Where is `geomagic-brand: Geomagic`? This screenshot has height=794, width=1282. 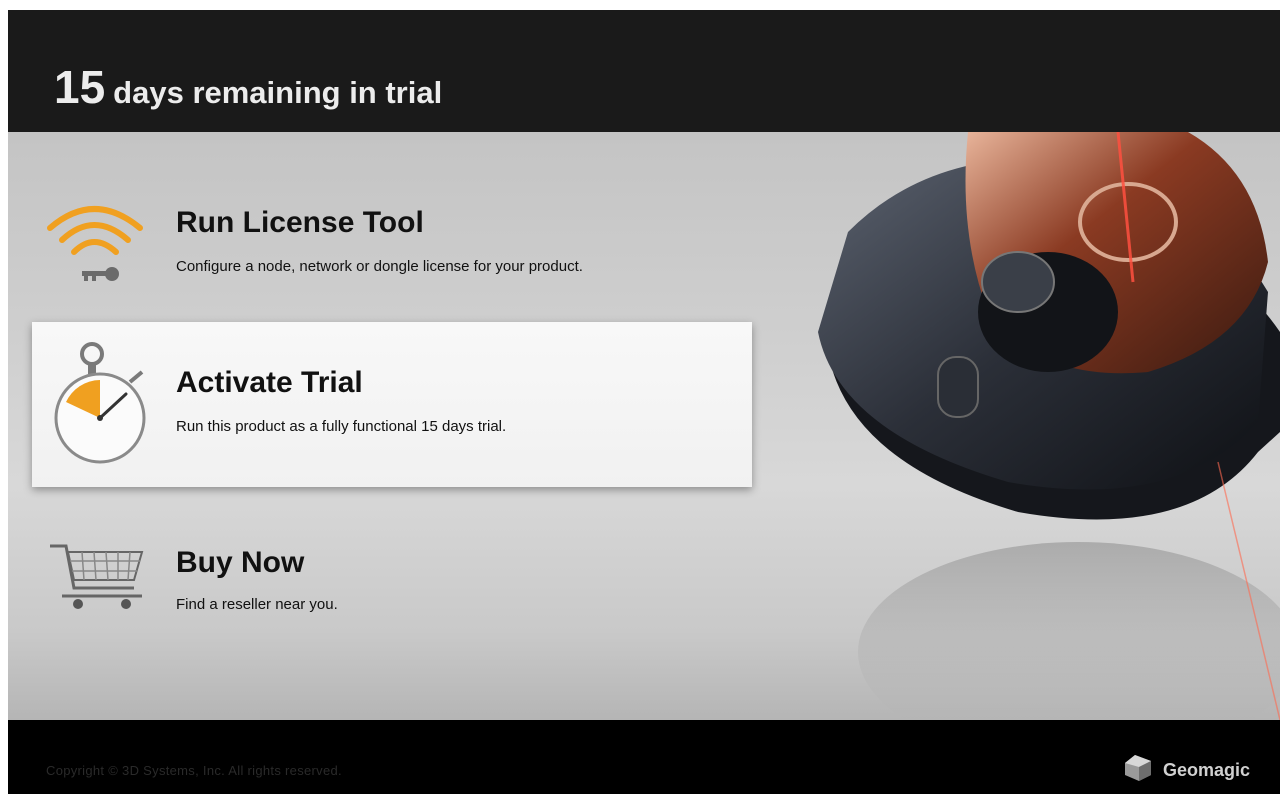
geomagic-brand: Geomagic is located at coordinates (1185, 770).